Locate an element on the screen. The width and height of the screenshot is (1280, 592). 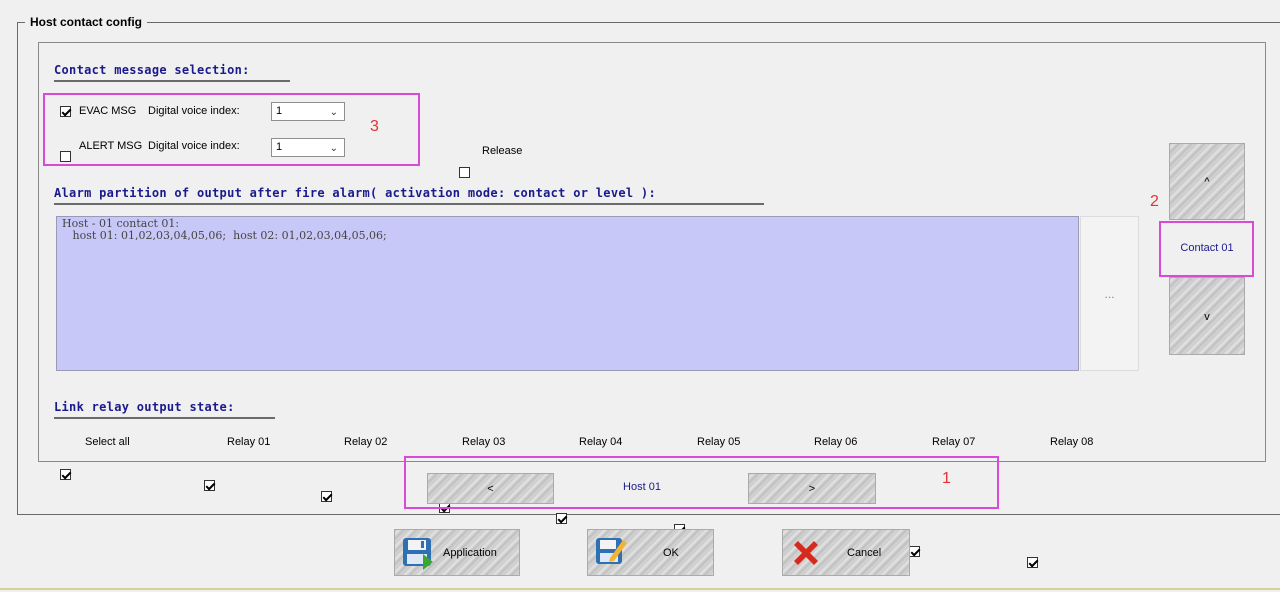
section-title: Host contact config is located at coordinates (86, 22).